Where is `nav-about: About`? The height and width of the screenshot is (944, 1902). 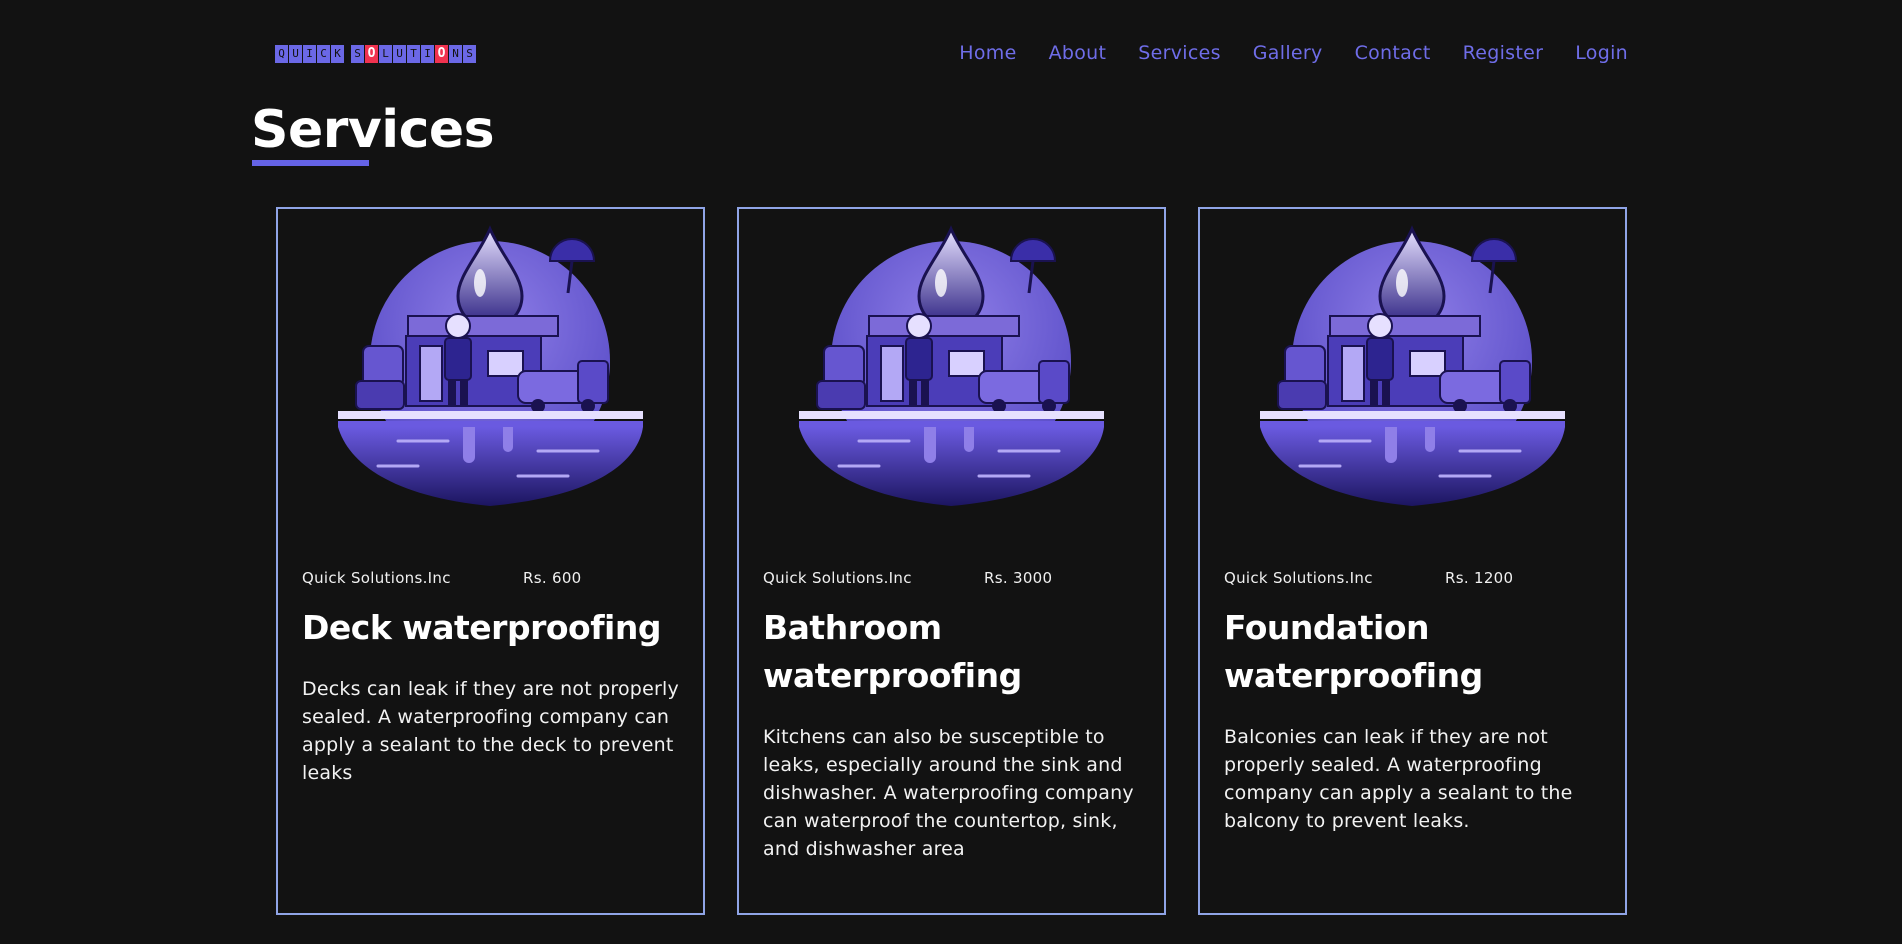
nav-about: About is located at coordinates (1078, 53).